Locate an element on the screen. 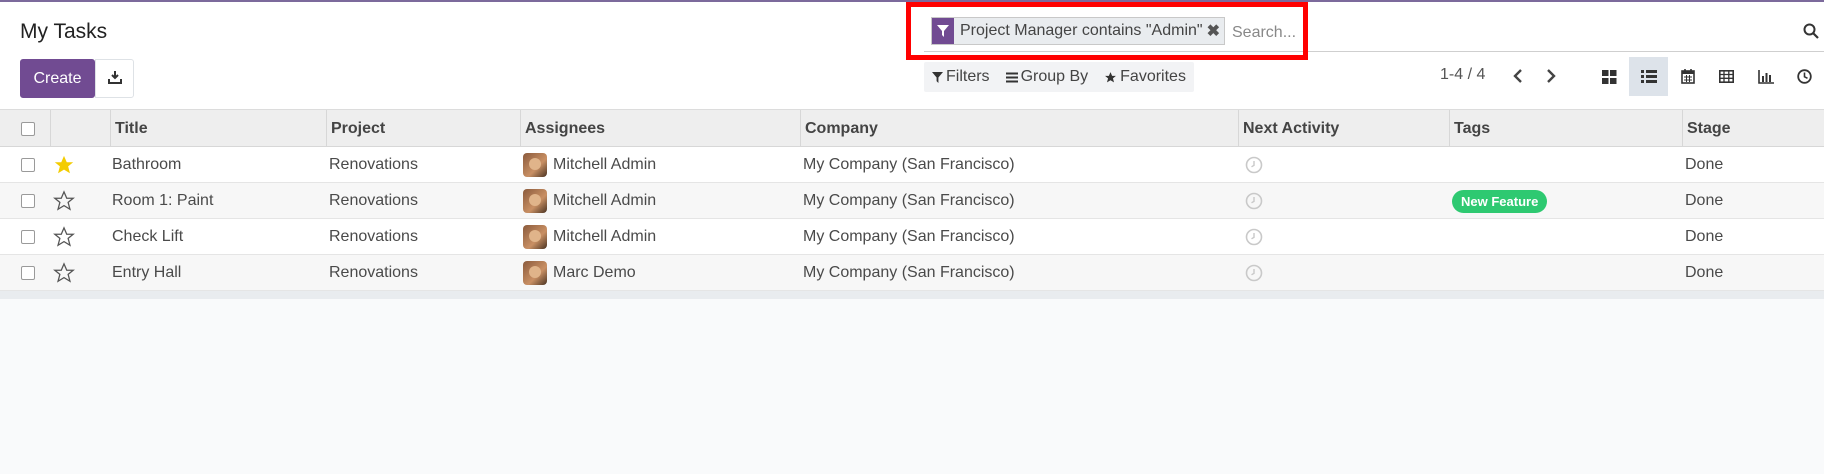  download-icon is located at coordinates (114, 78).